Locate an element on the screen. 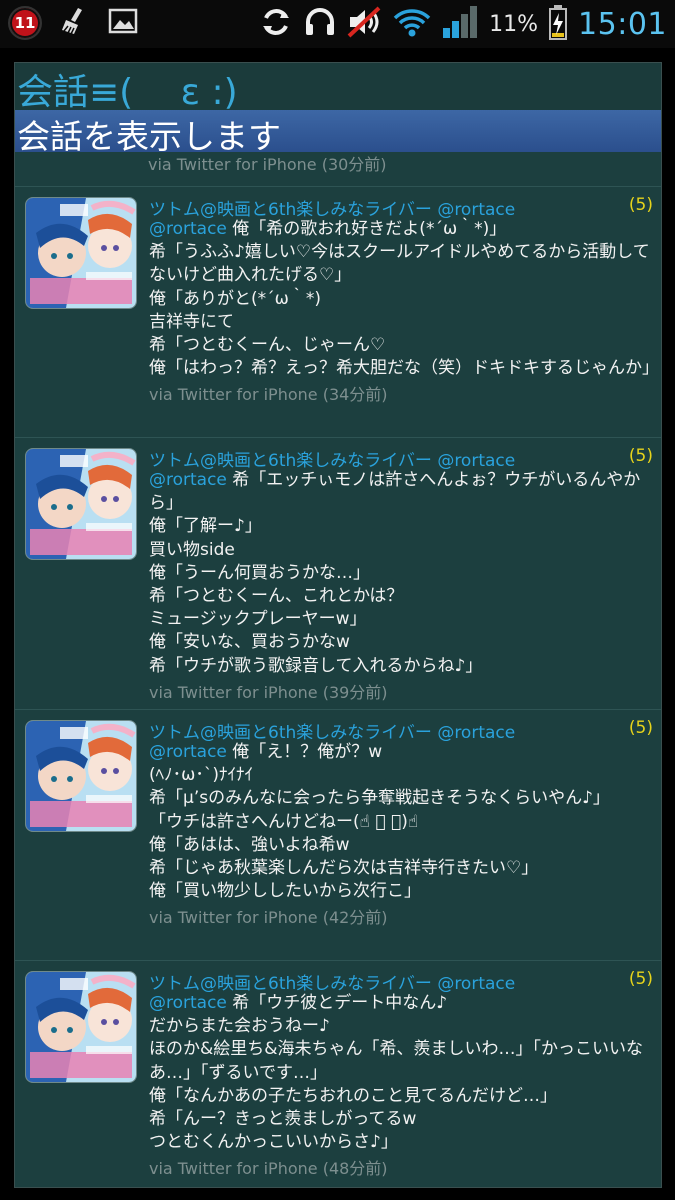 The width and height of the screenshot is (675, 1200). status-bar-left: 11 is located at coordinates (73, 23).